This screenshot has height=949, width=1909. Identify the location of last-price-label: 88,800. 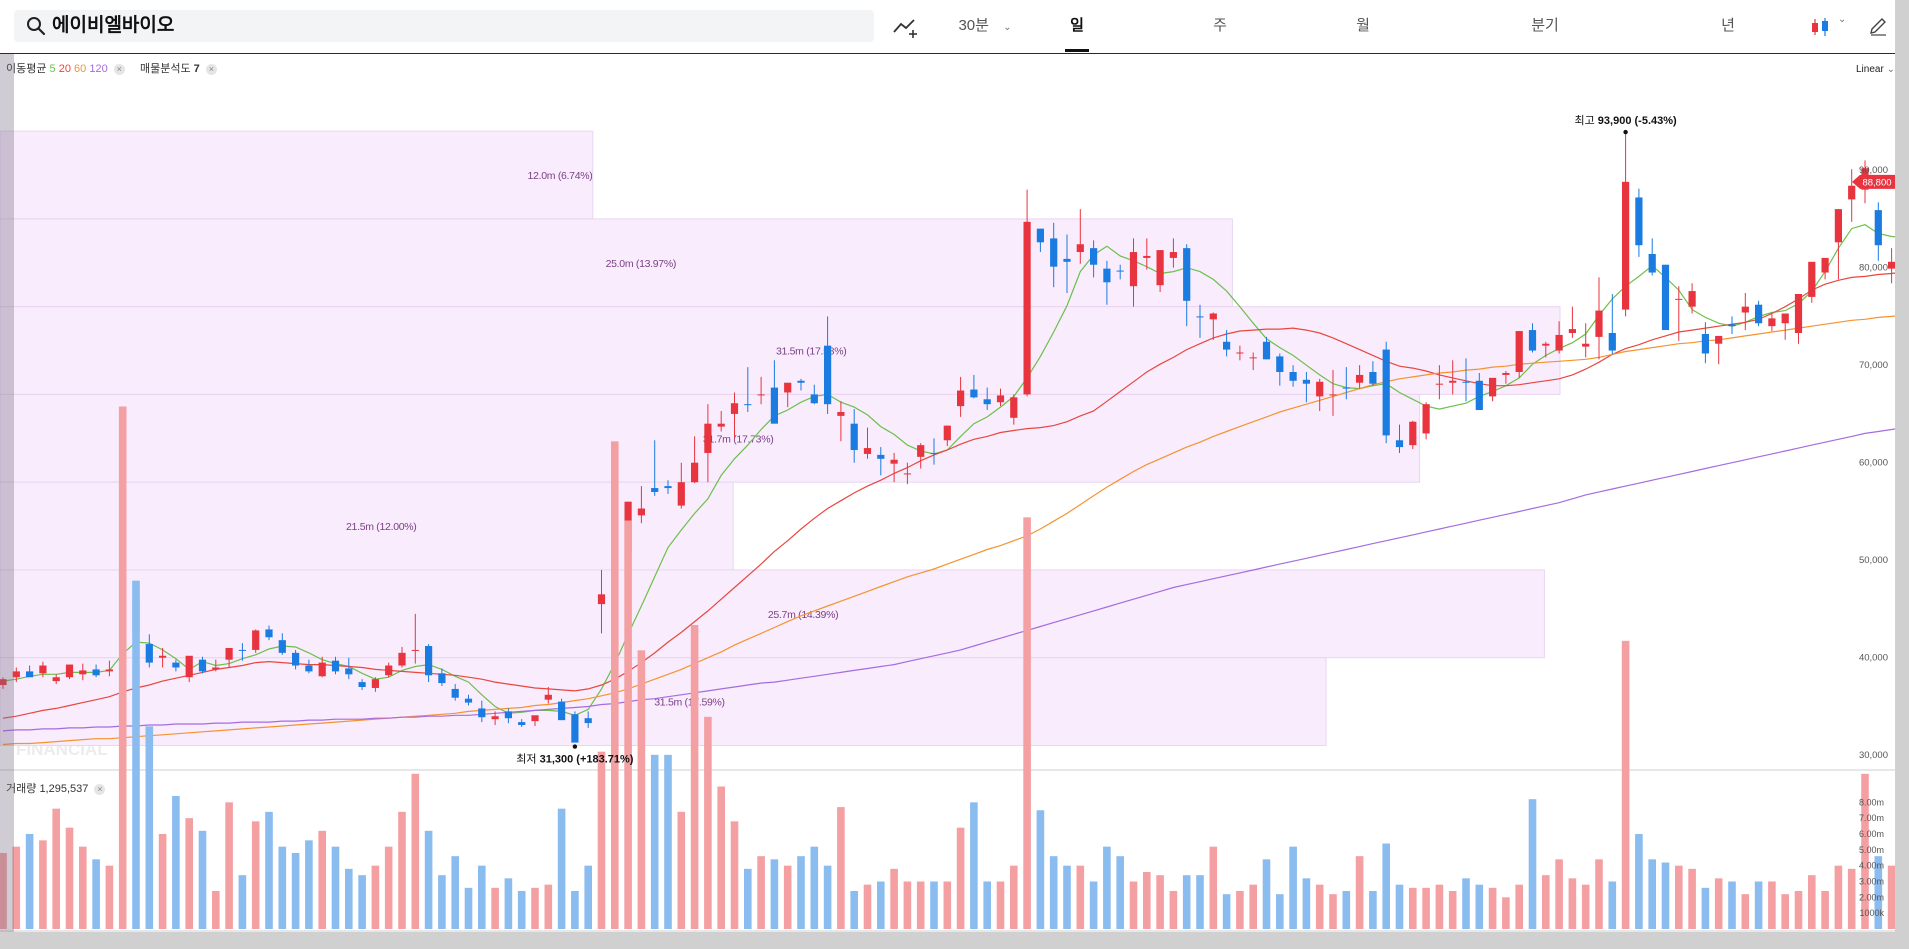
(1876, 182).